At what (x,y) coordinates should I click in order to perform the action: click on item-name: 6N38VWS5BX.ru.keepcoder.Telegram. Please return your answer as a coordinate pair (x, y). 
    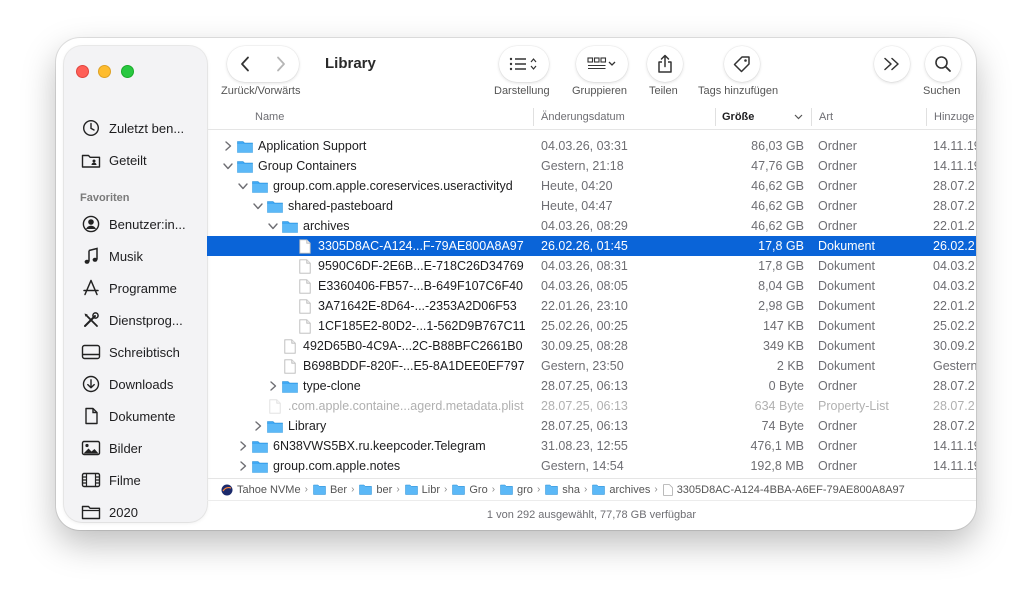
    Looking at the image, I should click on (379, 446).